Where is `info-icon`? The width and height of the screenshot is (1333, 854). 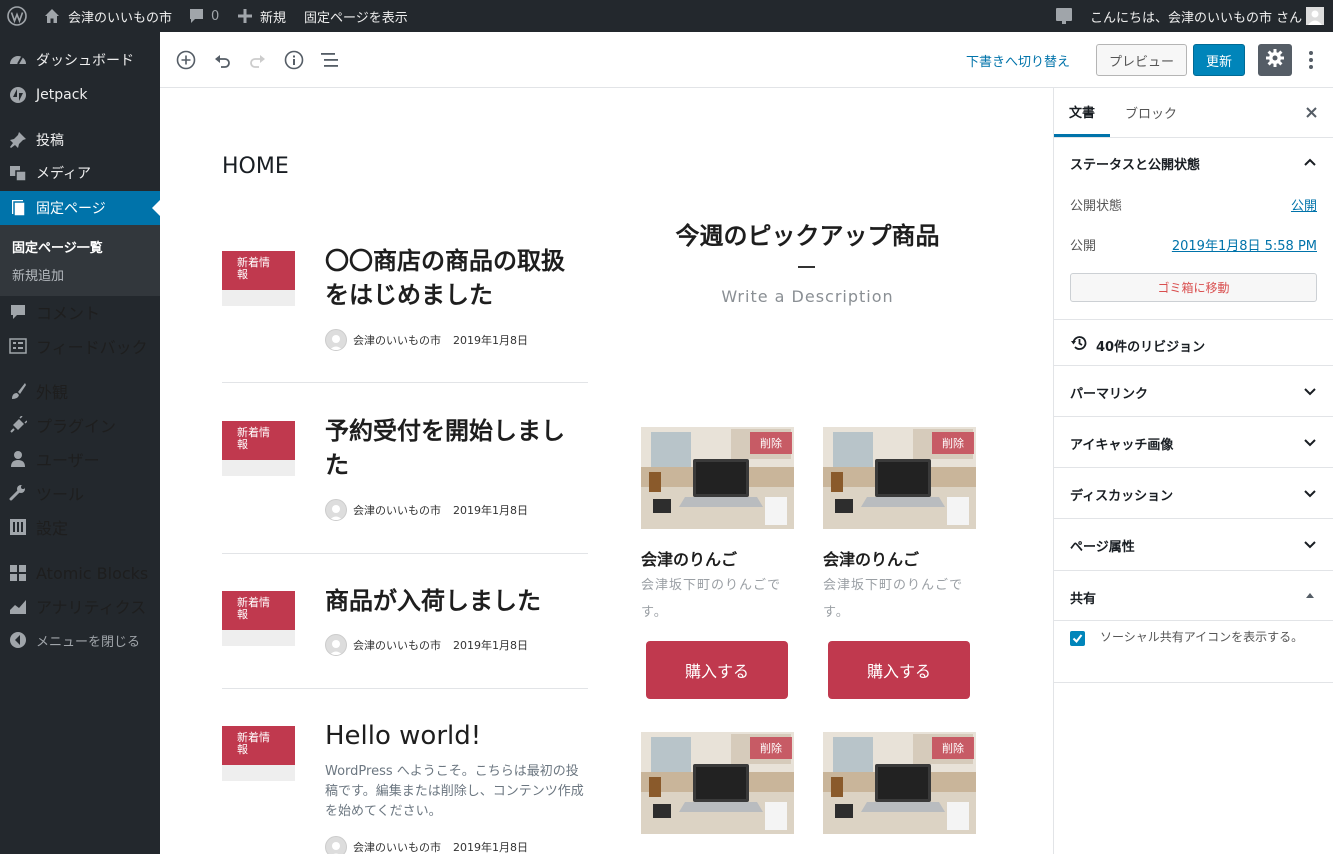
info-icon is located at coordinates (294, 60).